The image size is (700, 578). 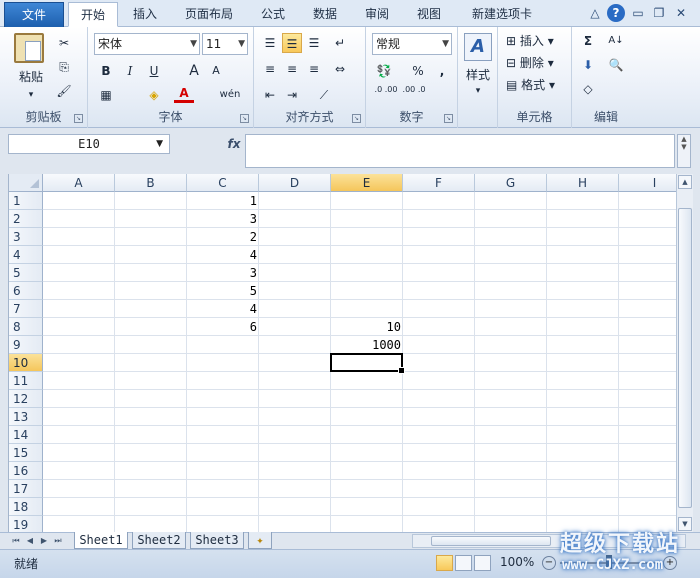 I want to click on cell-c7: 4, so click(x=223, y=309).